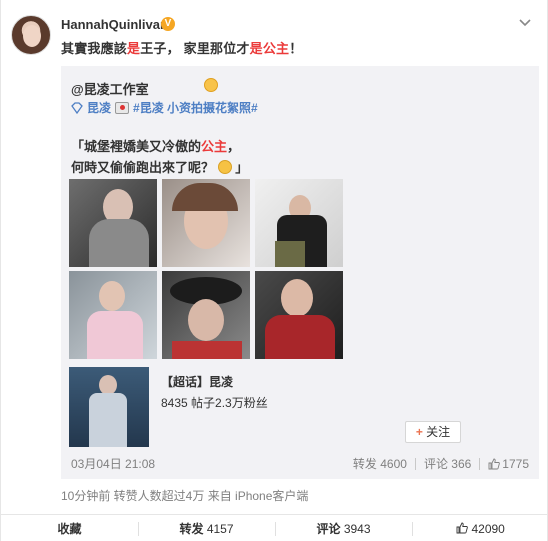 The width and height of the screenshot is (548, 541). I want to click on diamond-icon, so click(77, 107).